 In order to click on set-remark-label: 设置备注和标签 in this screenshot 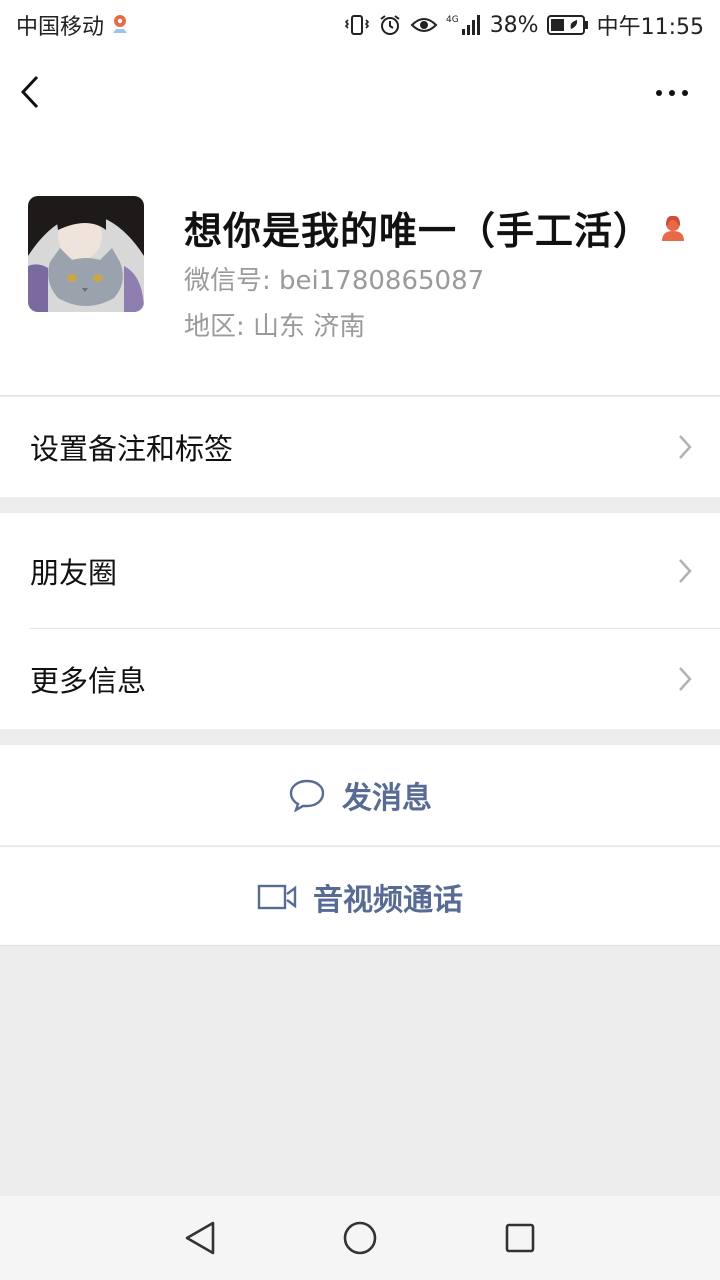, I will do `click(132, 449)`.